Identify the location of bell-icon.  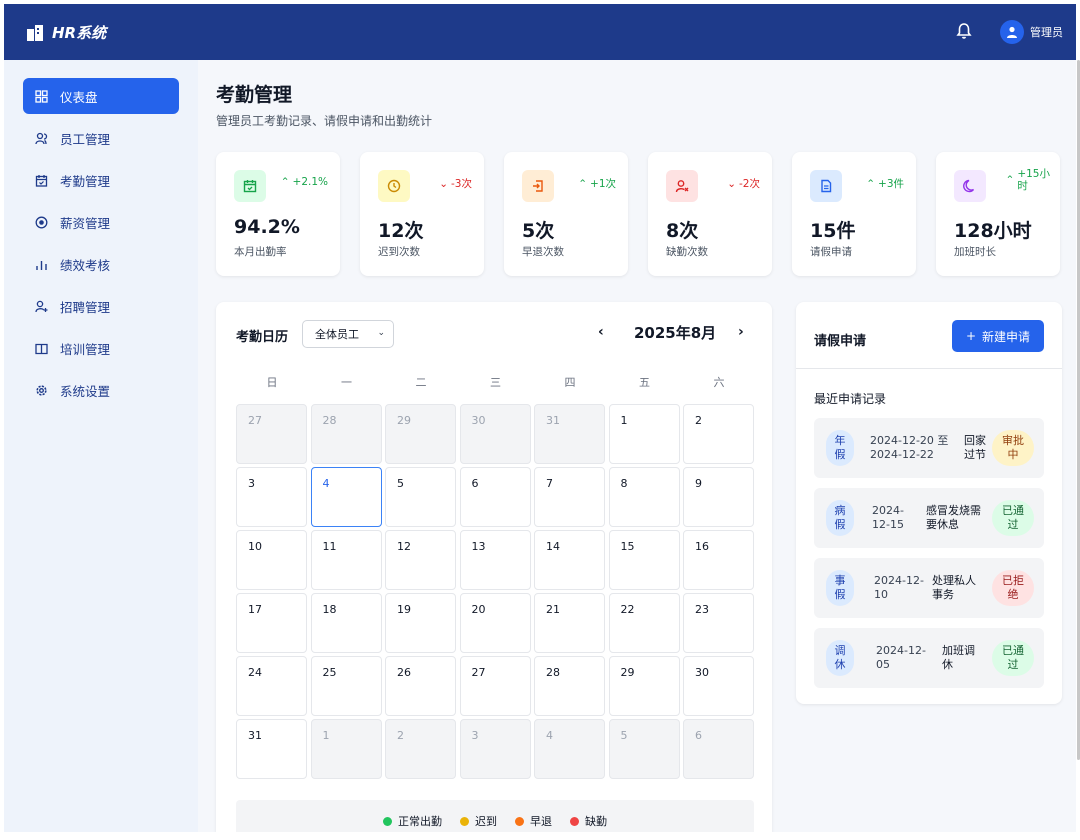
(964, 31).